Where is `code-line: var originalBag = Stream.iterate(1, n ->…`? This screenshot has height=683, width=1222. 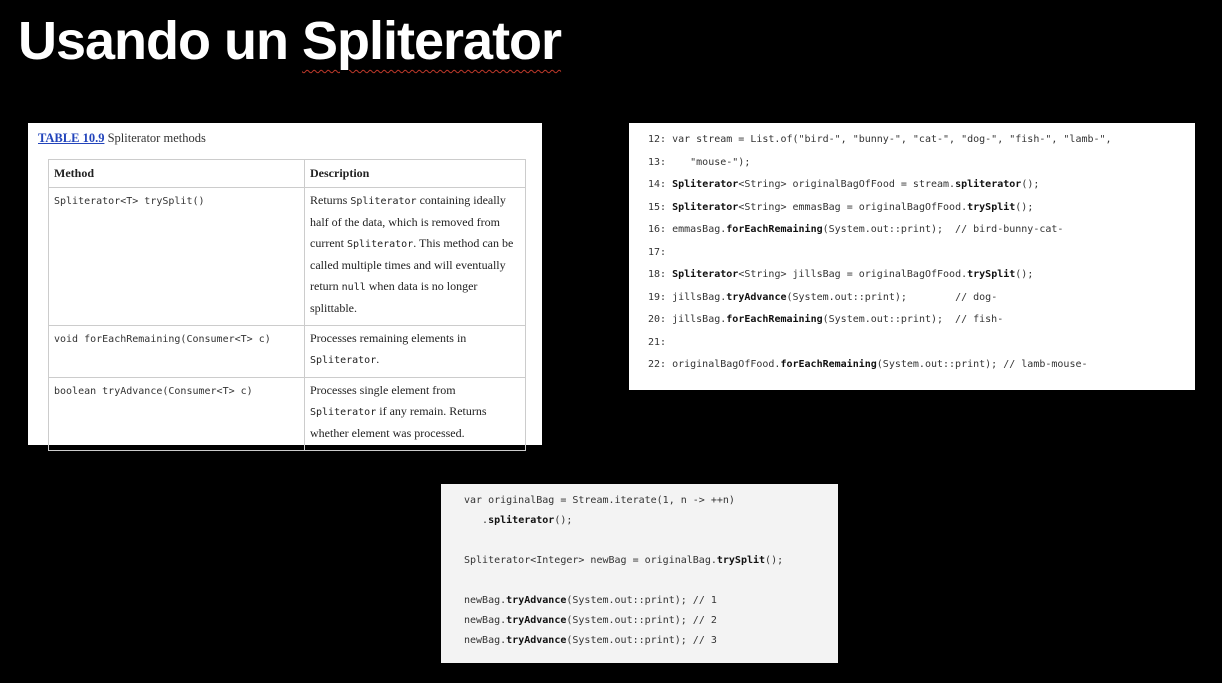 code-line: var originalBag = Stream.iterate(1, n ->… is located at coordinates (651, 504).